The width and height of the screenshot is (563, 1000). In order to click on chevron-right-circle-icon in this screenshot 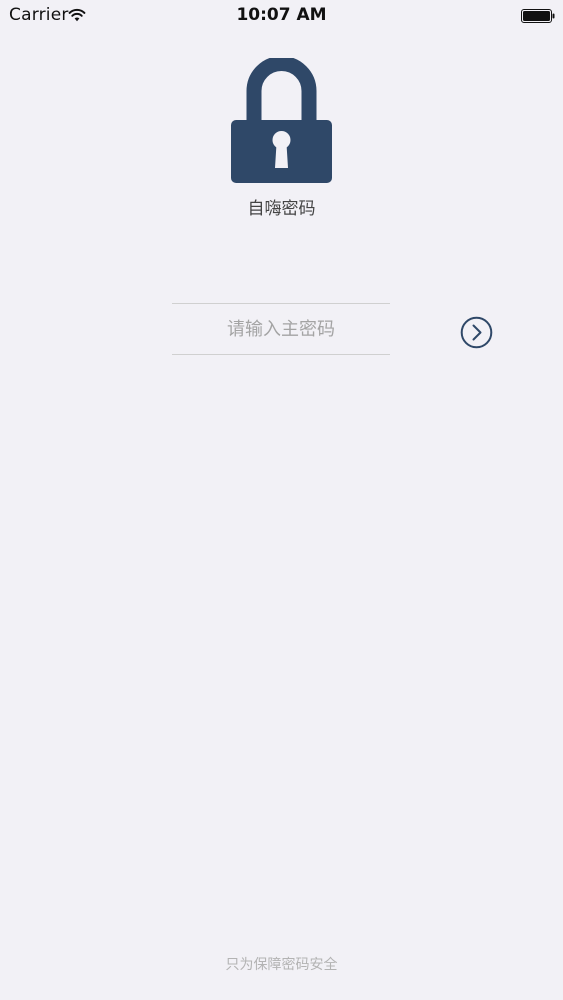, I will do `click(476, 332)`.